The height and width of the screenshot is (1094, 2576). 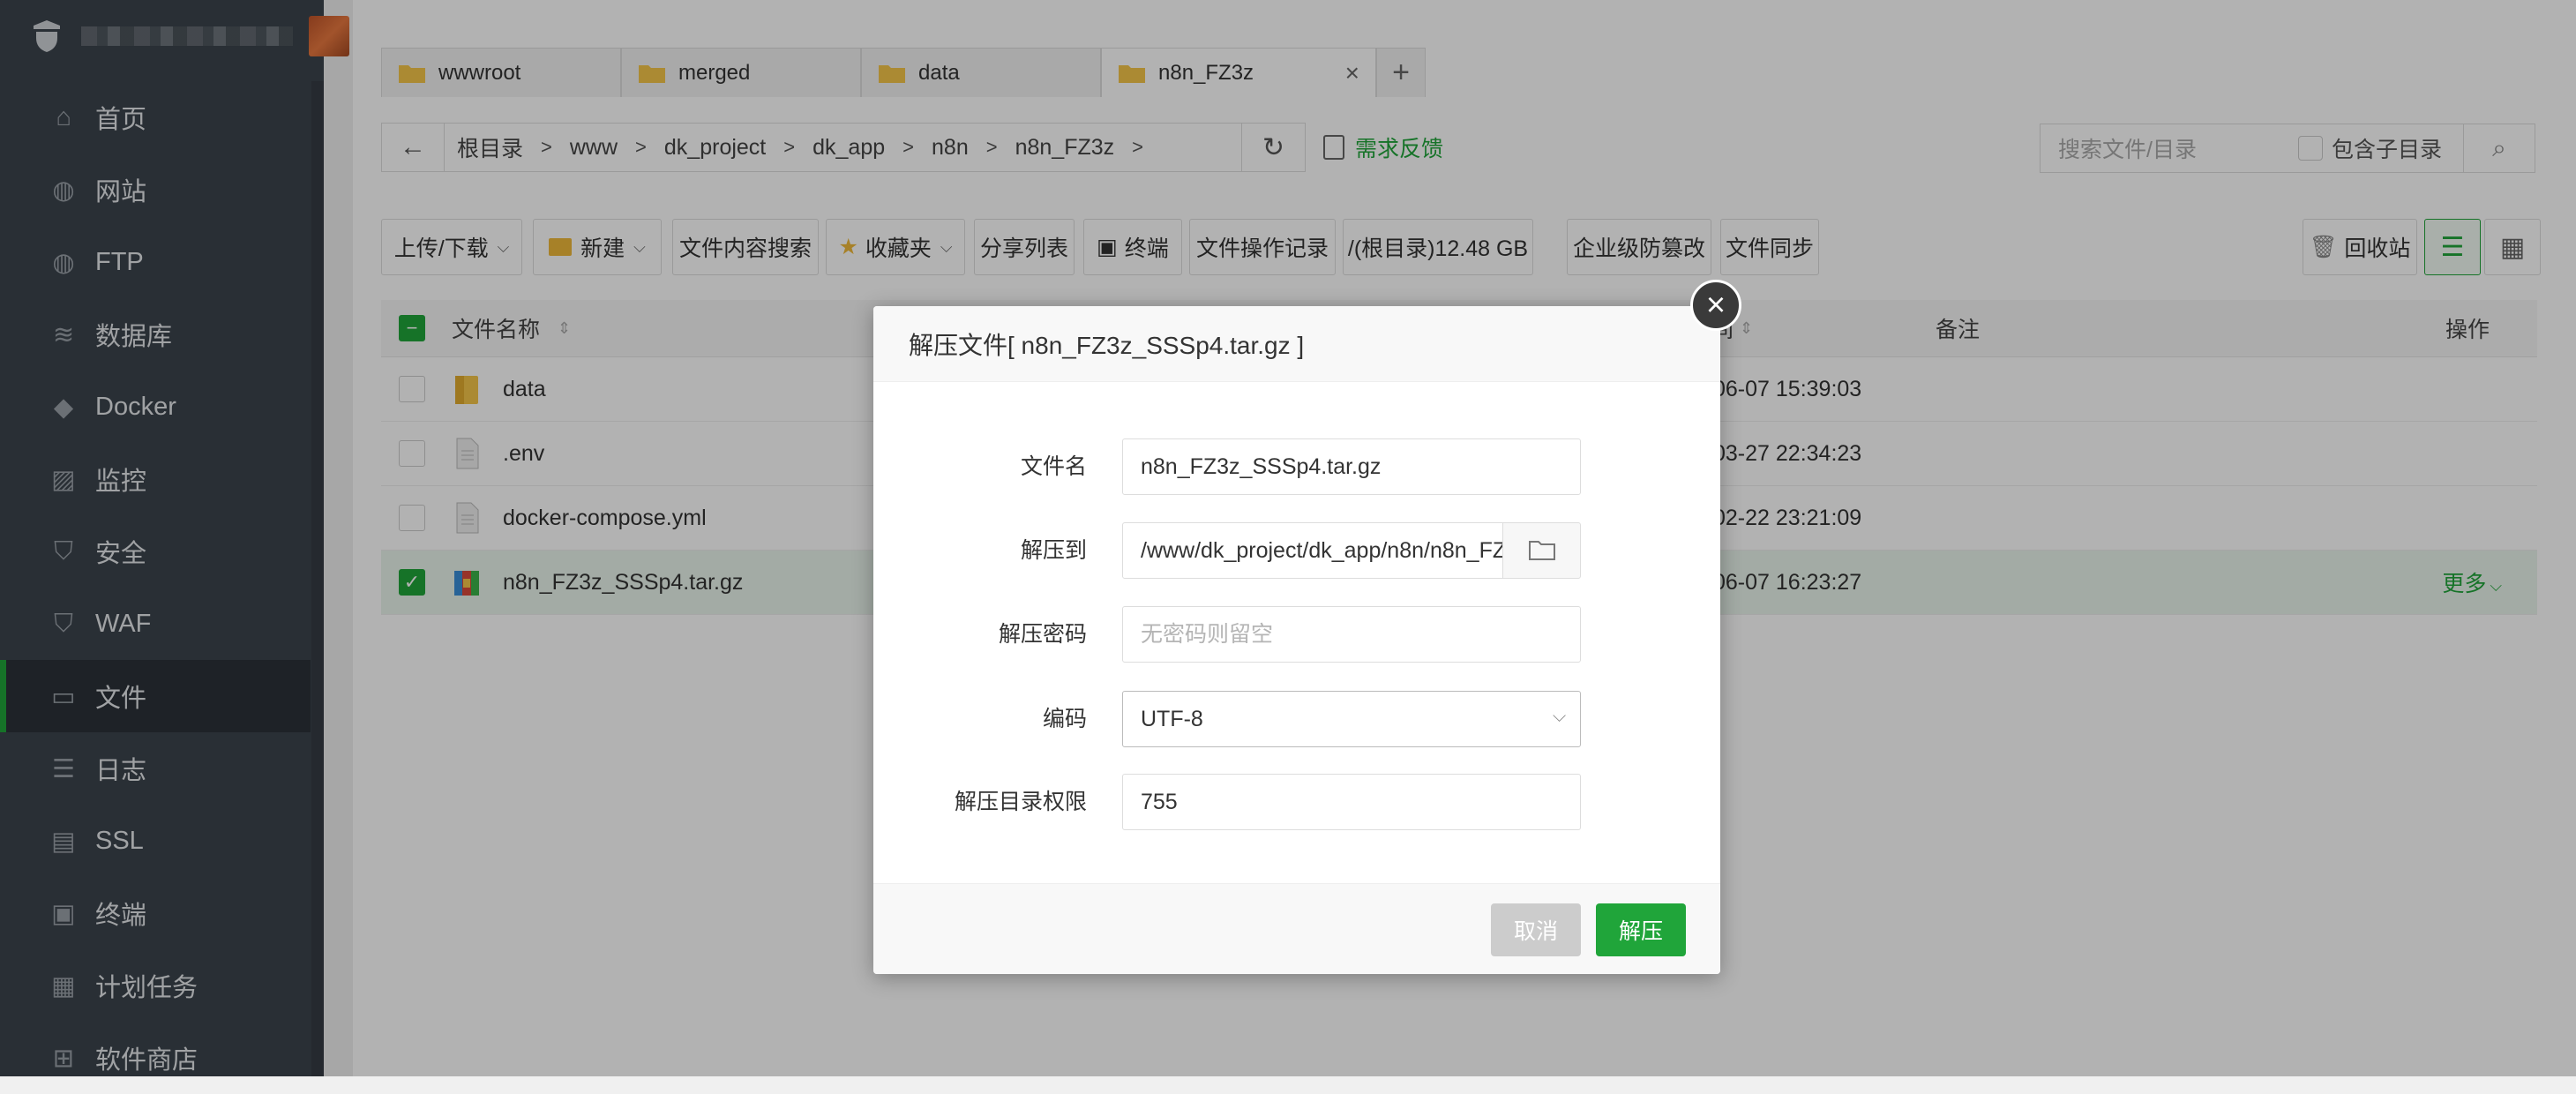 I want to click on permission-input: 755, so click(x=1352, y=802).